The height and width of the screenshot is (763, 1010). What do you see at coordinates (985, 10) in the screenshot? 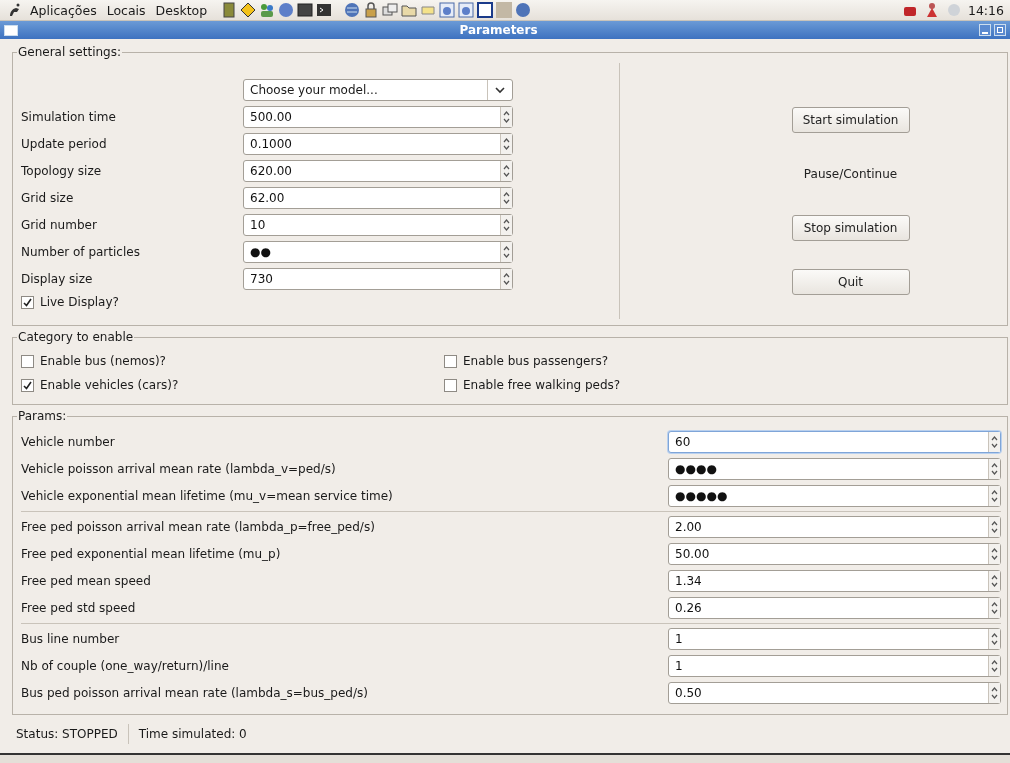
I see `clock: 14:16` at bounding box center [985, 10].